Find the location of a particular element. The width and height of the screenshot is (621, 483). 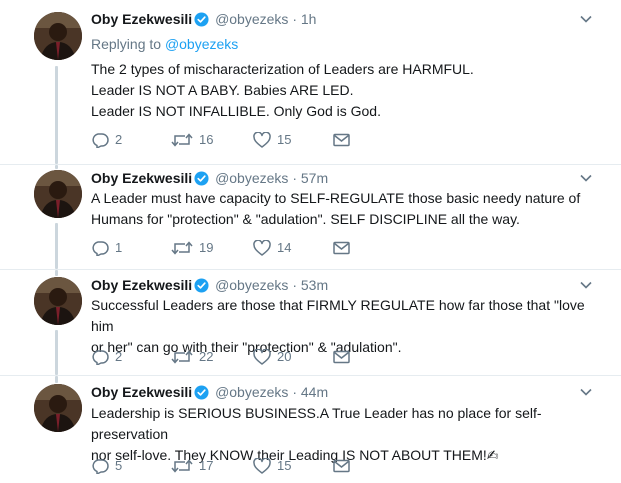

retweet-count: 17 is located at coordinates (206, 465).